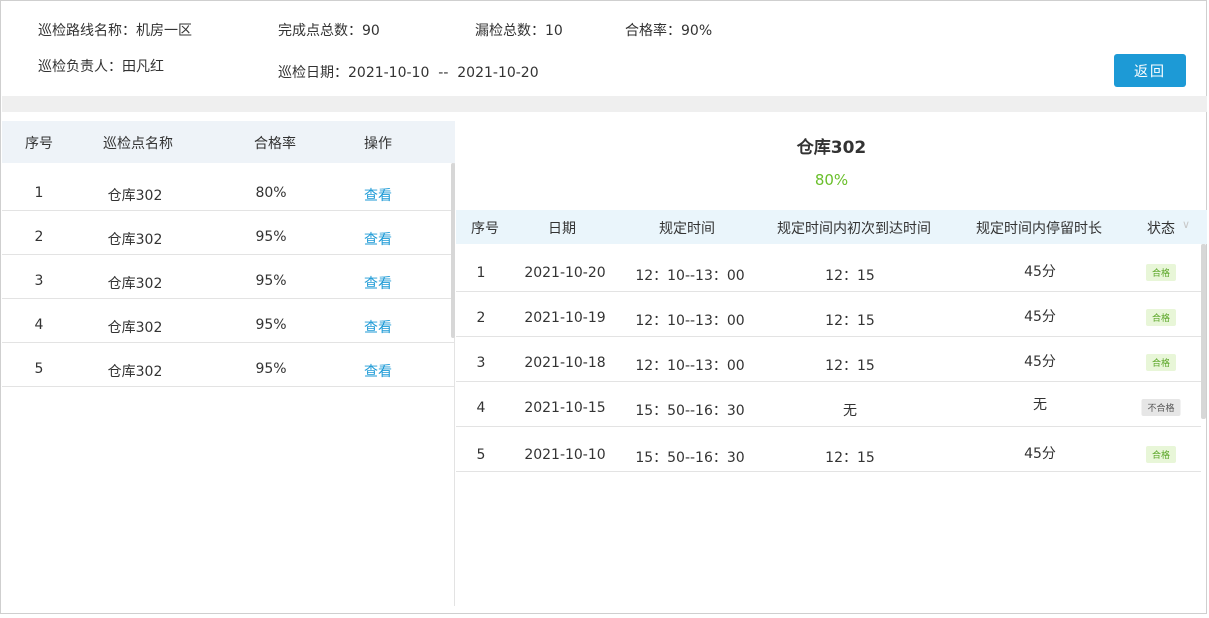  I want to click on missed-count: 漏检总数：10, so click(519, 31).